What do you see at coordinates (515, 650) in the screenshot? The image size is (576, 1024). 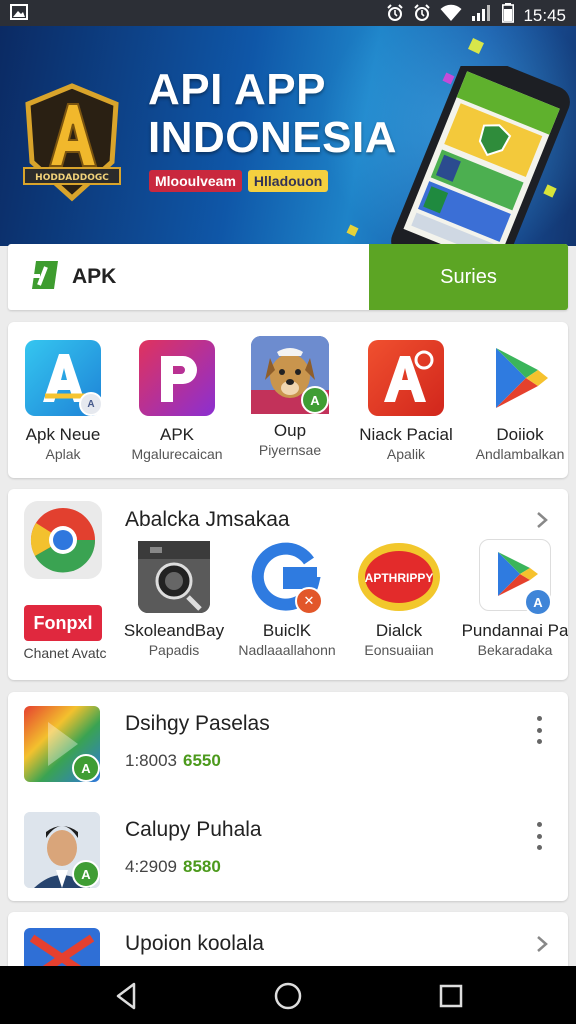 I see `app-subtitle: Bekaradaka` at bounding box center [515, 650].